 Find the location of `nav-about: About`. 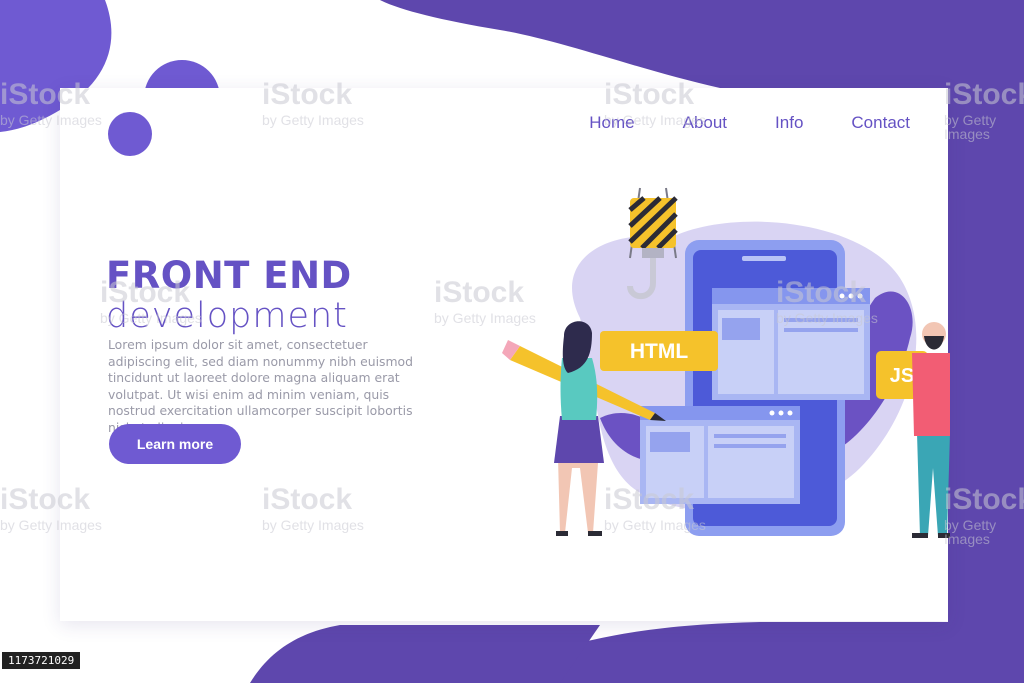

nav-about: About is located at coordinates (705, 123).